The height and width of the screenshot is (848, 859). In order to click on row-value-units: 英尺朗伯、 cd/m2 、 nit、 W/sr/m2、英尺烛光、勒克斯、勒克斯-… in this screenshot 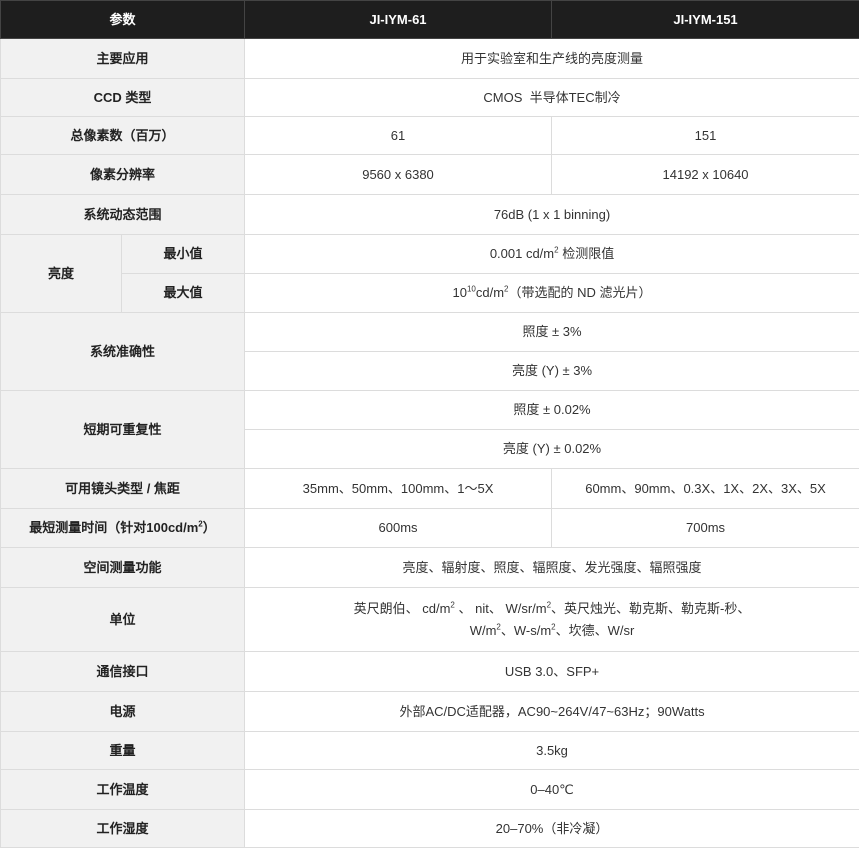, I will do `click(552, 620)`.